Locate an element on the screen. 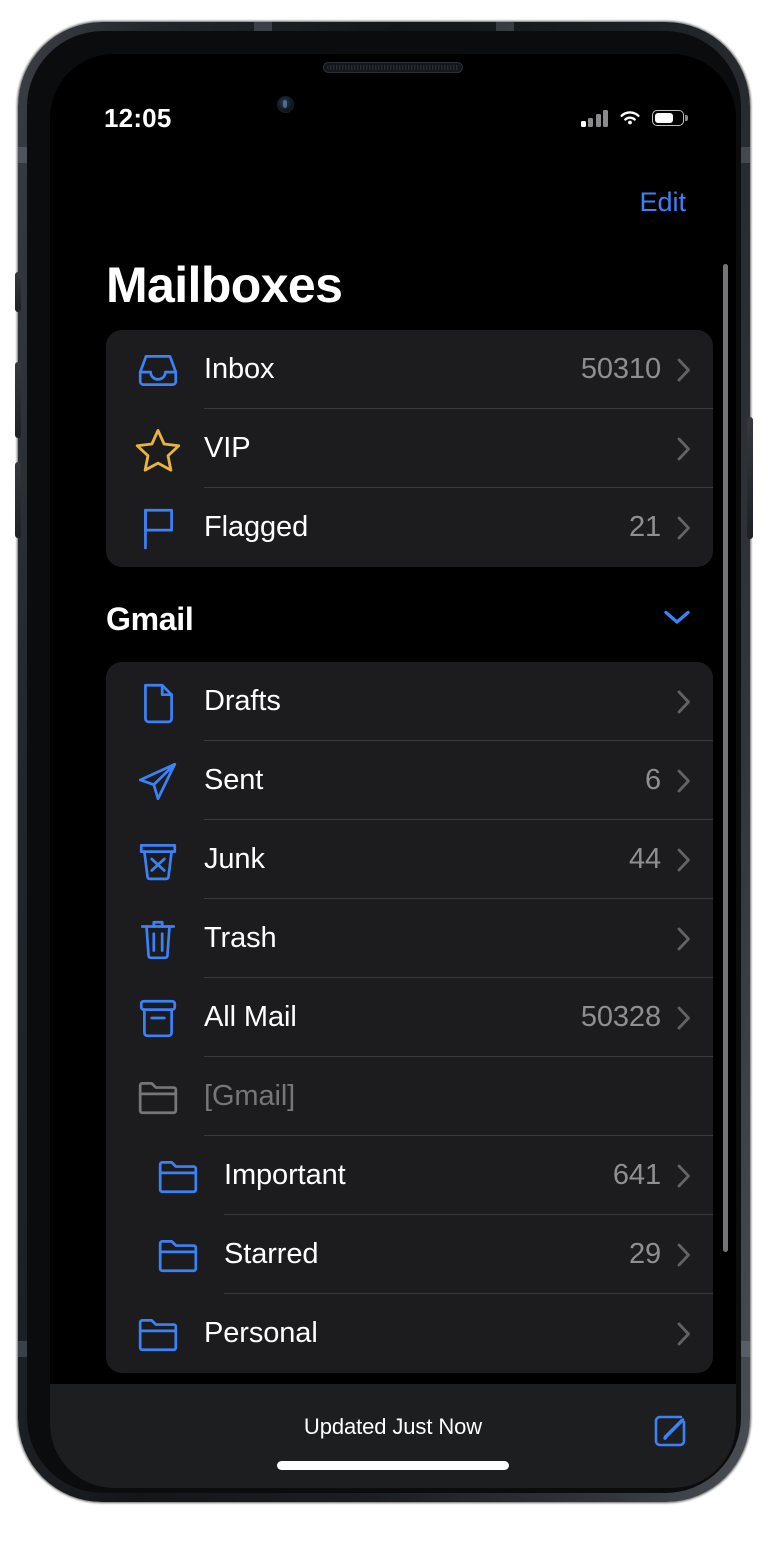 The image size is (768, 1548). compose-icon is located at coordinates (670, 1431).